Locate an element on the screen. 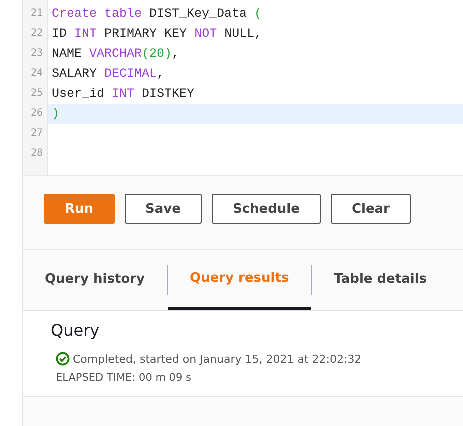  code-line: Create table DIST_Key_Data ( is located at coordinates (156, 14).